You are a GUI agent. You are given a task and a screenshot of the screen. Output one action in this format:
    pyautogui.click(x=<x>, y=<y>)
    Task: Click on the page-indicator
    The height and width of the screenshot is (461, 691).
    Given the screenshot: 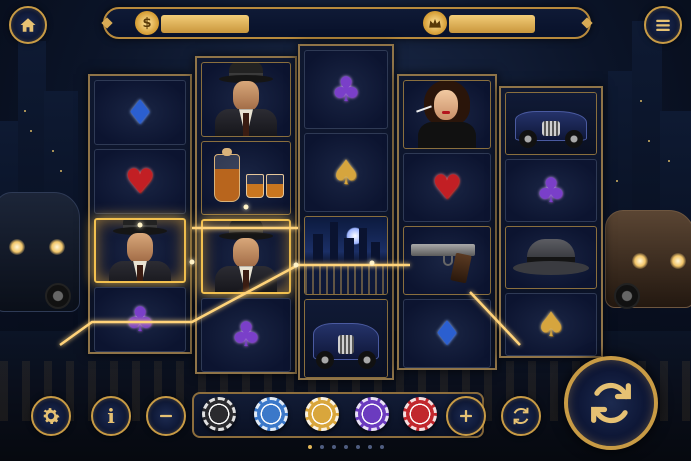 What is the action you would take?
    pyautogui.click(x=345, y=447)
    